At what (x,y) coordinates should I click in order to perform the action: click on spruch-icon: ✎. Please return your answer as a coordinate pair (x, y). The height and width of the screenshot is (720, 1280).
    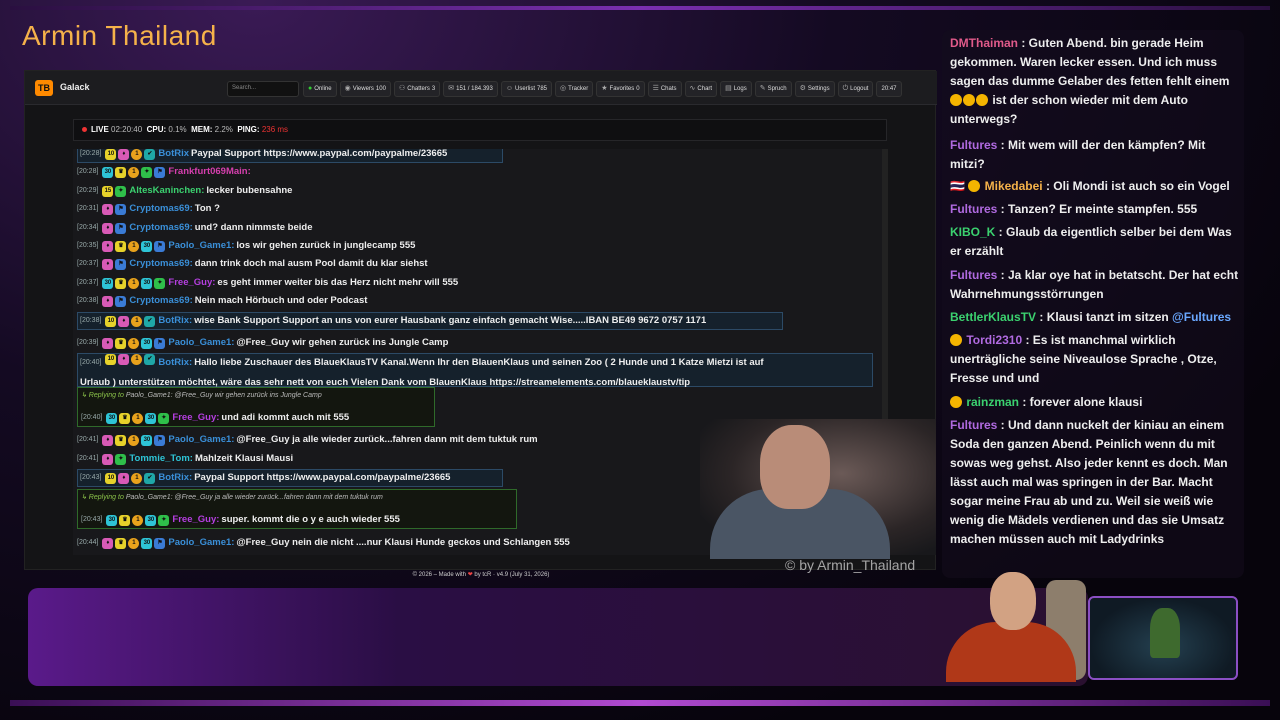
    Looking at the image, I should click on (762, 88).